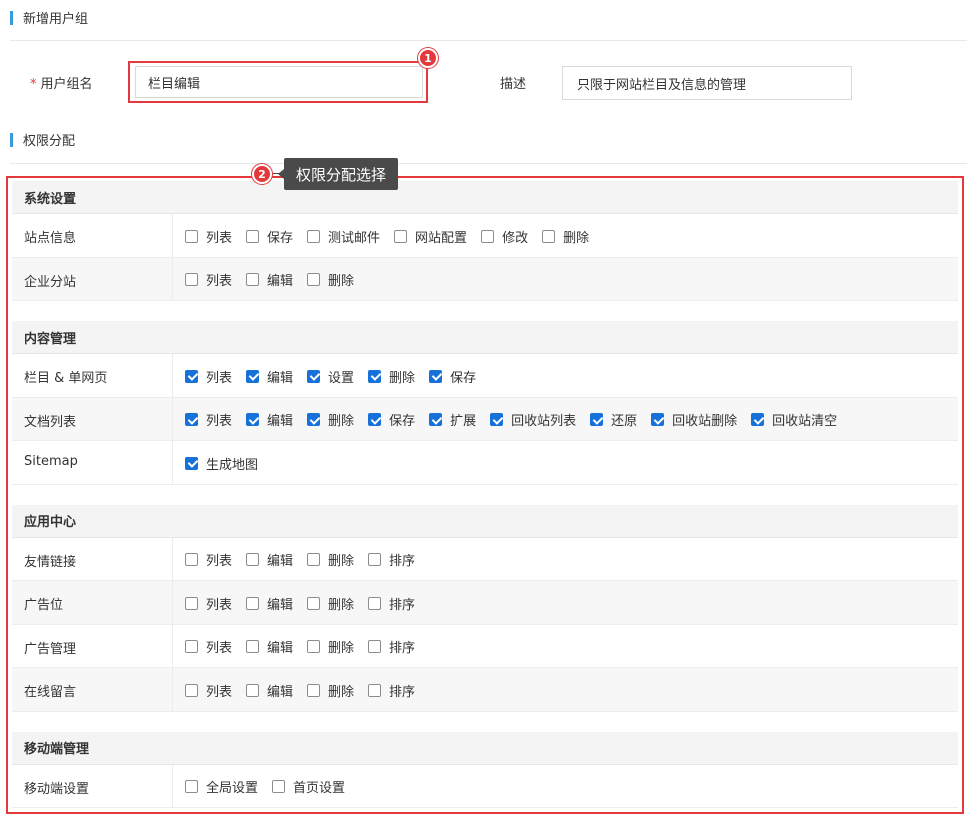  Describe the element at coordinates (319, 789) in the screenshot. I see `option-label: 首页设置` at that location.